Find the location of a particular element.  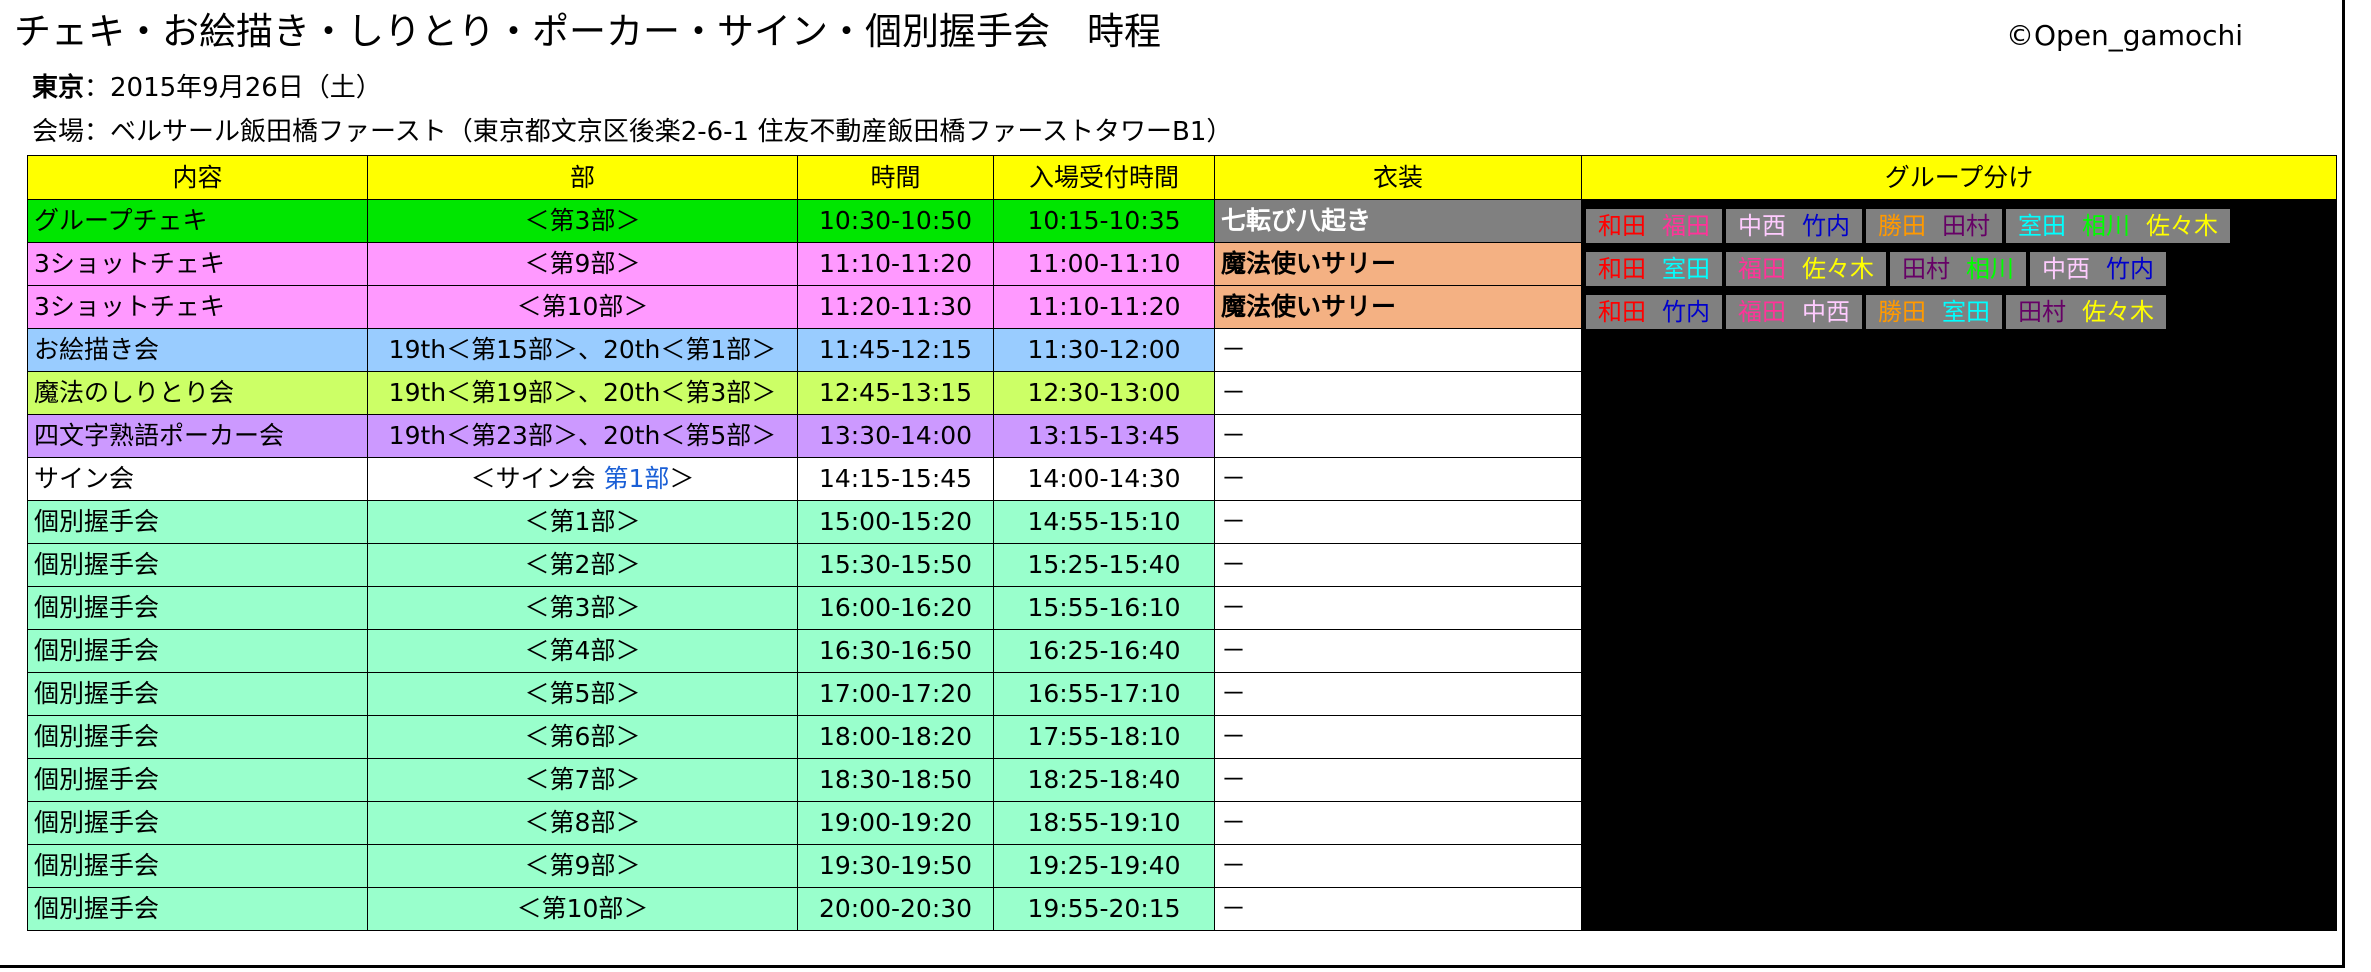

group-box: 勝田 田村 is located at coordinates (1934, 225).